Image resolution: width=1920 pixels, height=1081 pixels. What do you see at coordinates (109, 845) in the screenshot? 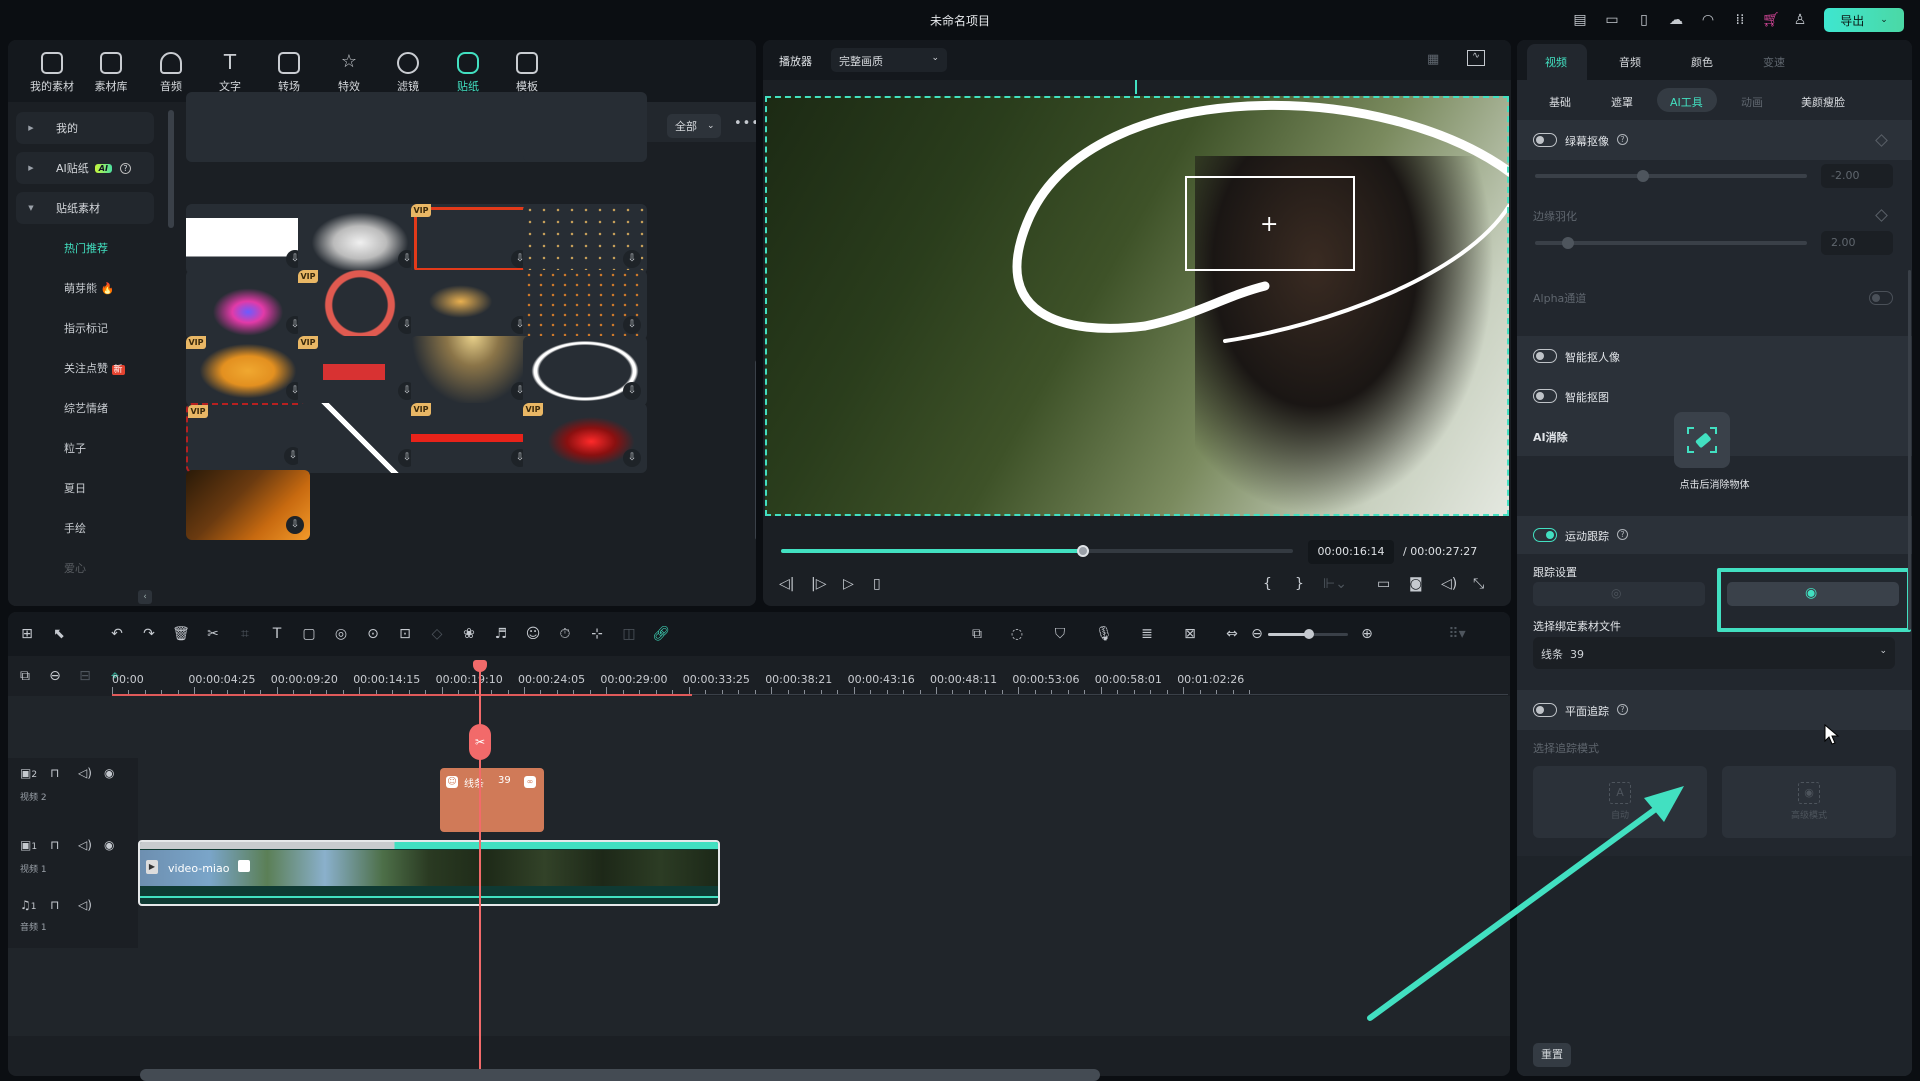
I see `eye-icon: ◉` at bounding box center [109, 845].